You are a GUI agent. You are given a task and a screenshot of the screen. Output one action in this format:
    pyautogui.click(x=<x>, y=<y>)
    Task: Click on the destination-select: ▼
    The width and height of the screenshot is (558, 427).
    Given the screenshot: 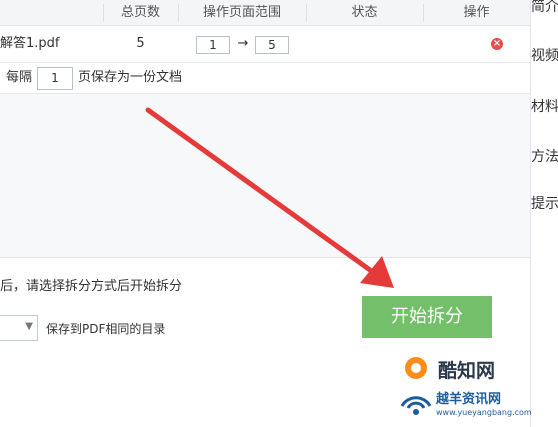 What is the action you would take?
    pyautogui.click(x=19, y=328)
    